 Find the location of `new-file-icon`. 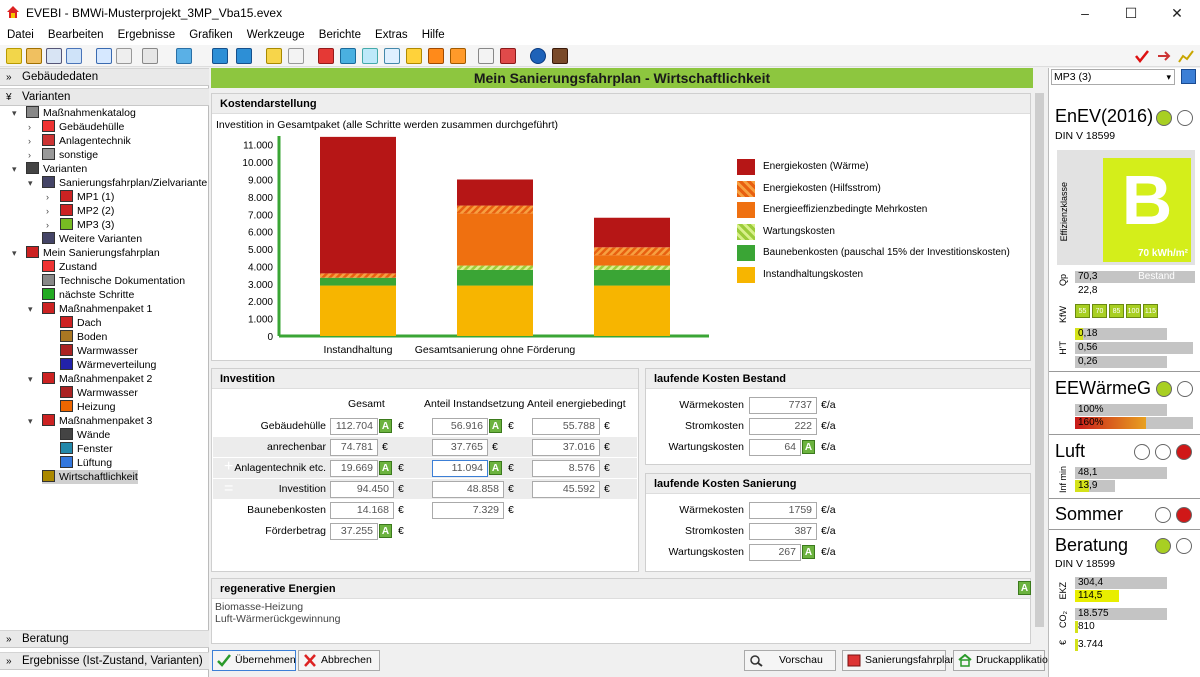

new-file-icon is located at coordinates (14, 56).